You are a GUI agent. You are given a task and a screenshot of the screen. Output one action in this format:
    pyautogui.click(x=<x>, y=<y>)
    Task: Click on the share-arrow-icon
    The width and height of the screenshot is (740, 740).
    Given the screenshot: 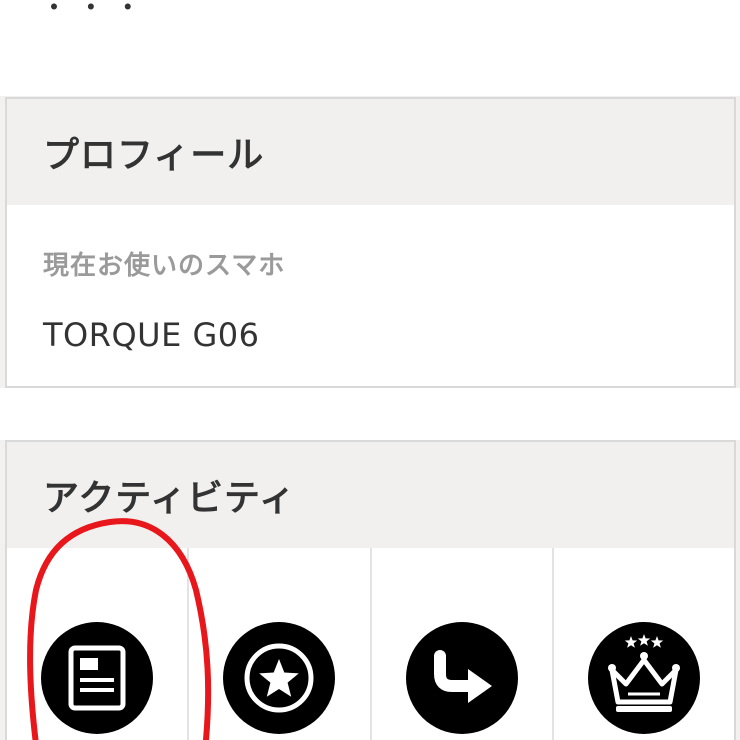 What is the action you would take?
    pyautogui.click(x=461, y=678)
    